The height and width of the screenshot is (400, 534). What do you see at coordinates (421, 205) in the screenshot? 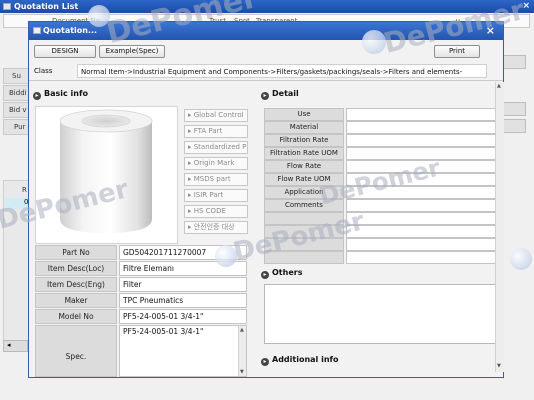
I see `comments-field` at bounding box center [421, 205].